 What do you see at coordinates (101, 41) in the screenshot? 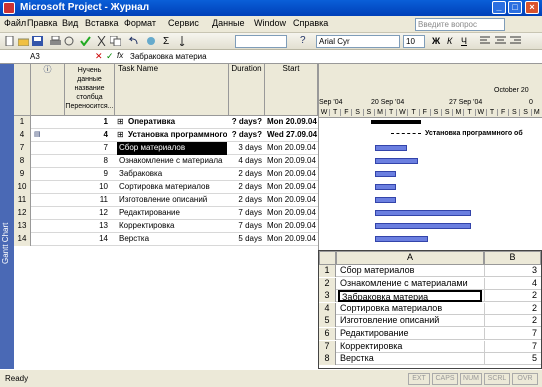
I see `cut-icon` at bounding box center [101, 41].